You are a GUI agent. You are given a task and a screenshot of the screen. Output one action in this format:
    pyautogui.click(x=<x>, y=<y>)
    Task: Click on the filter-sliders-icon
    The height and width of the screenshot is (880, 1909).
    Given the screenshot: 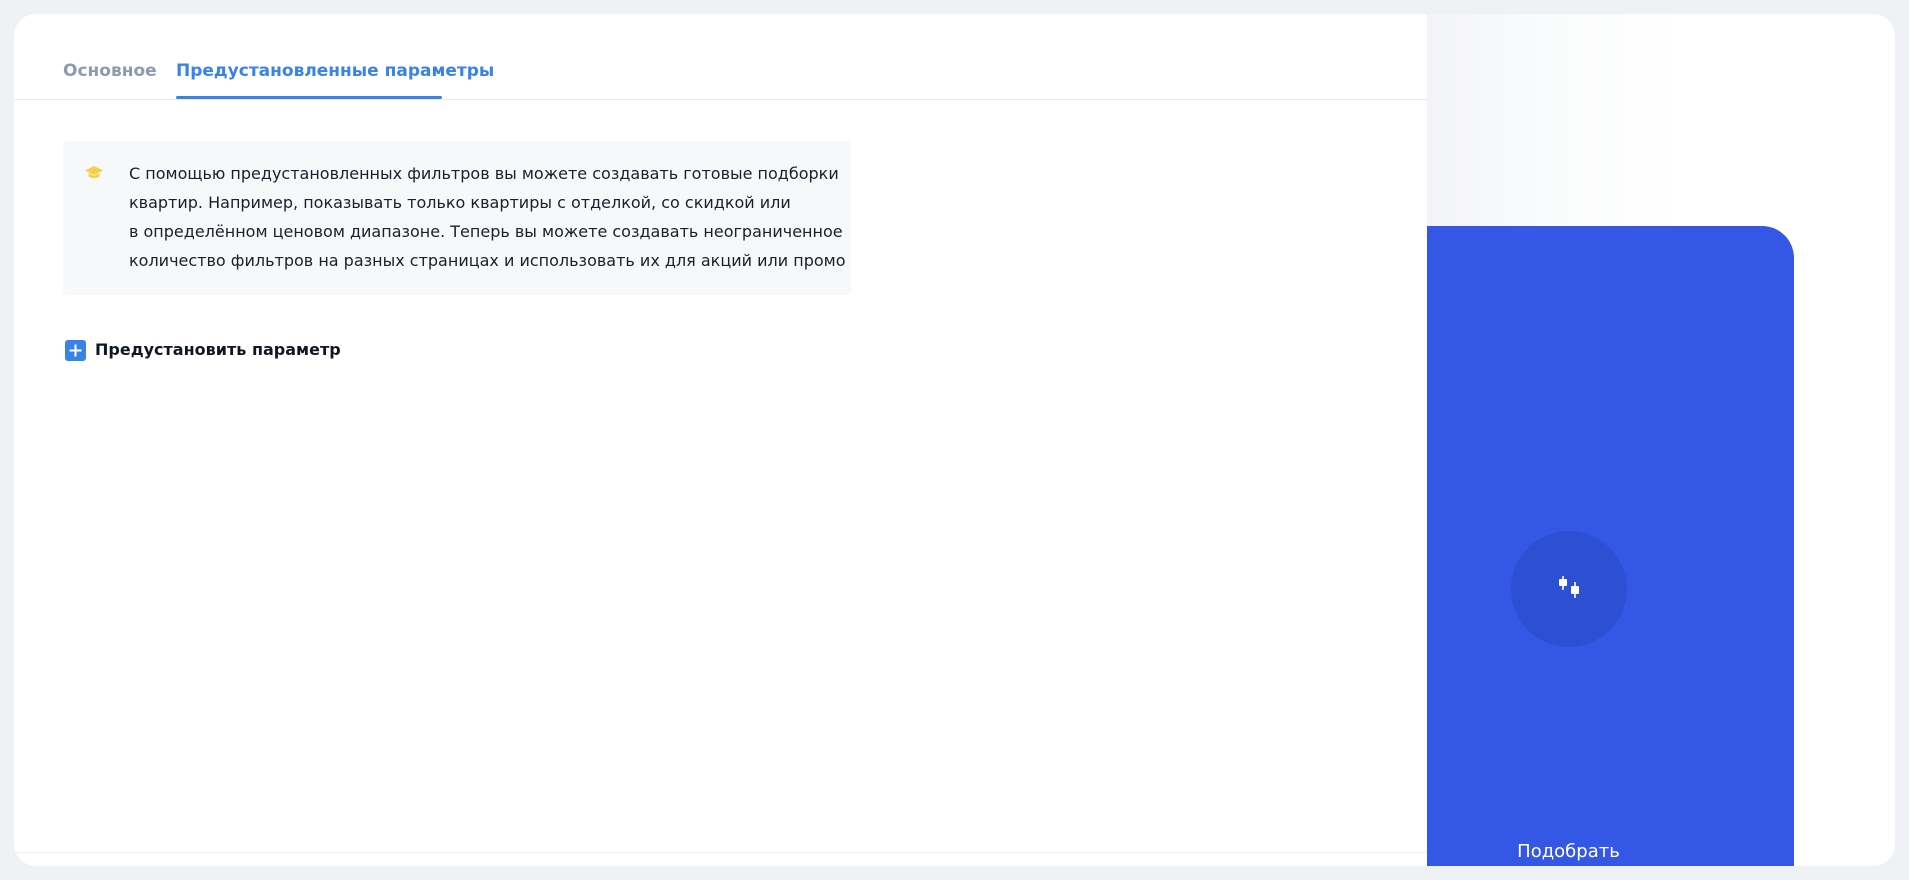 What is the action you would take?
    pyautogui.click(x=1569, y=587)
    